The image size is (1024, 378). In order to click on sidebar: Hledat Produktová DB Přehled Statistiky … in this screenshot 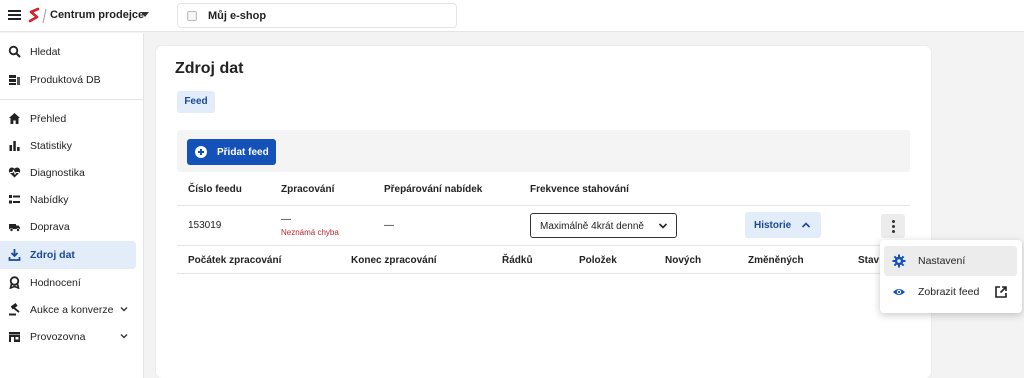, I will do `click(72, 205)`.